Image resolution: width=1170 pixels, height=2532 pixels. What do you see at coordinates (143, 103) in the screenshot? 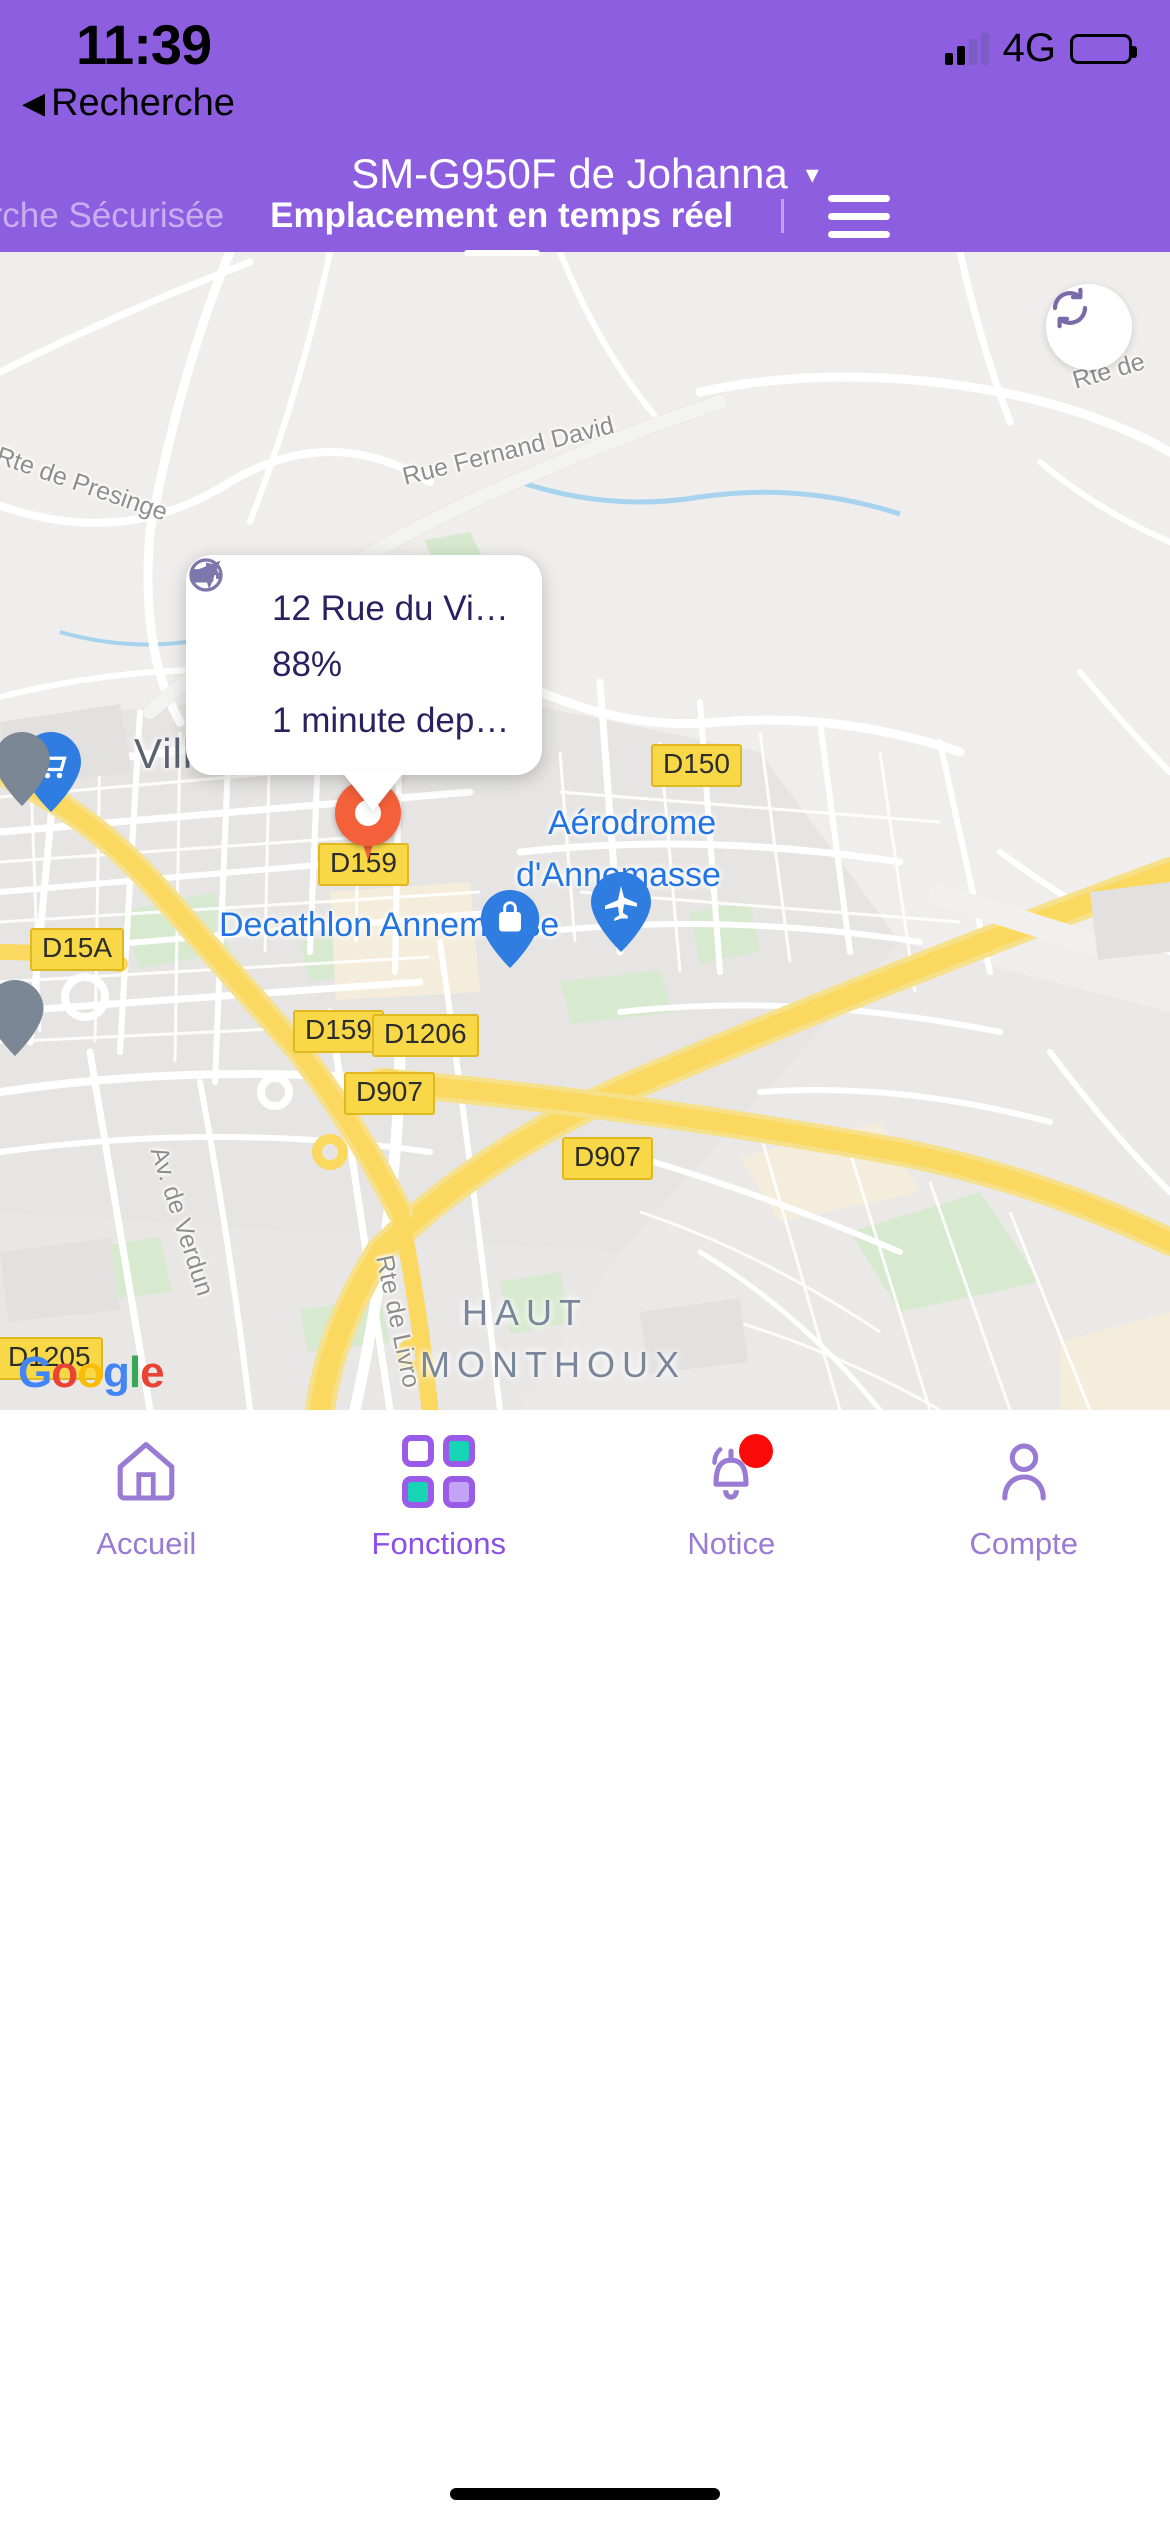
I see `back-link-label: Recherche` at bounding box center [143, 103].